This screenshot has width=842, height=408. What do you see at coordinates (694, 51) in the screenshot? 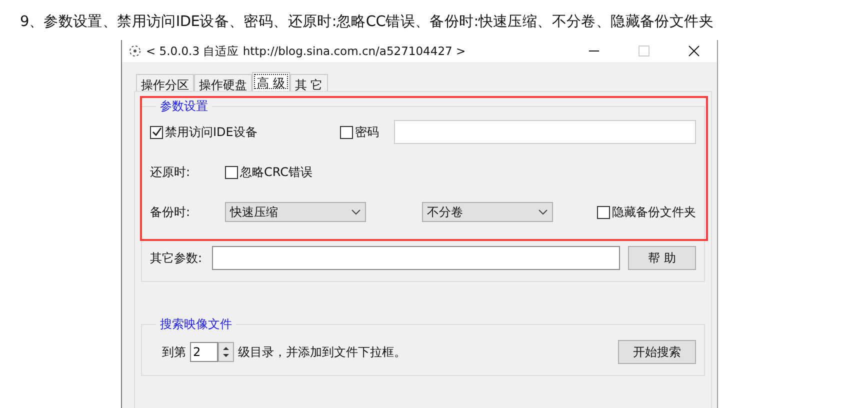
I see `close-icon` at bounding box center [694, 51].